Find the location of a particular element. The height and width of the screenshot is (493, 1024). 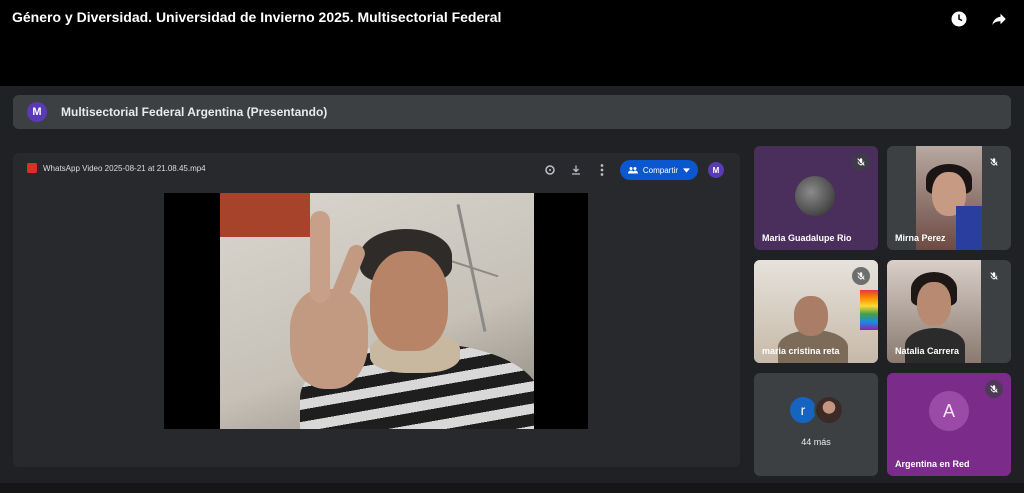

participant-name: Natalia Carrera is located at coordinates (927, 351).